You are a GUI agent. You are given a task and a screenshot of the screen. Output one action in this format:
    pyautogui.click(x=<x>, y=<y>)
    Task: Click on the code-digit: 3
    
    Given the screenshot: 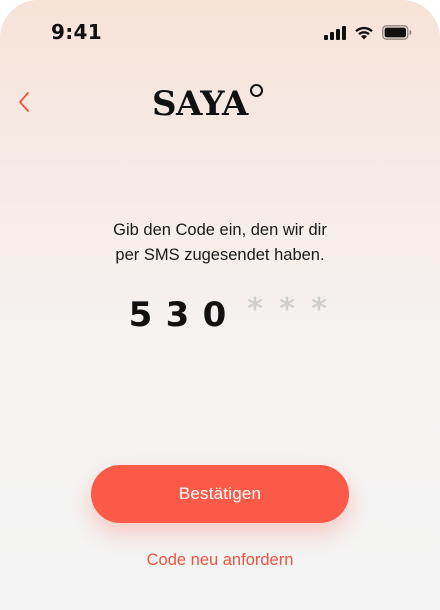 What is the action you would take?
    pyautogui.click(x=177, y=315)
    